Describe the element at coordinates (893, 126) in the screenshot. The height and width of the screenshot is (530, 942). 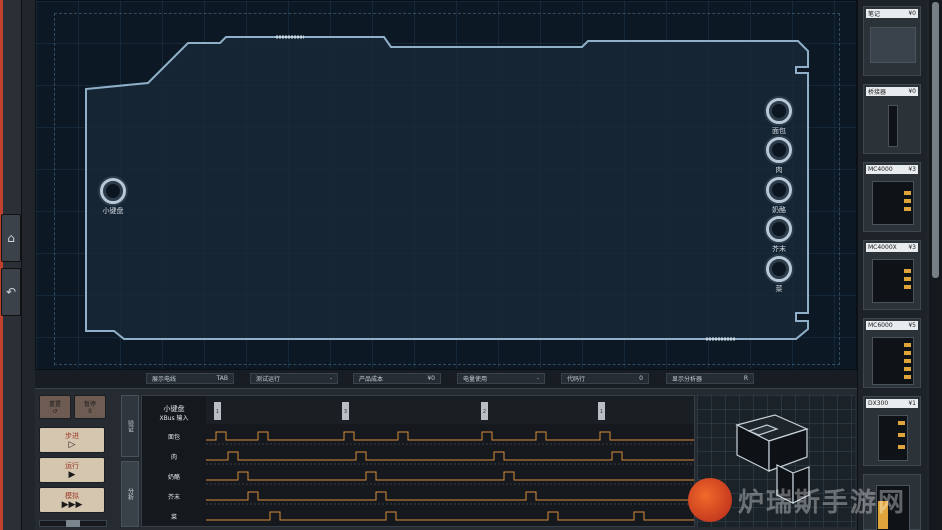
I see `bridge-icon` at that location.